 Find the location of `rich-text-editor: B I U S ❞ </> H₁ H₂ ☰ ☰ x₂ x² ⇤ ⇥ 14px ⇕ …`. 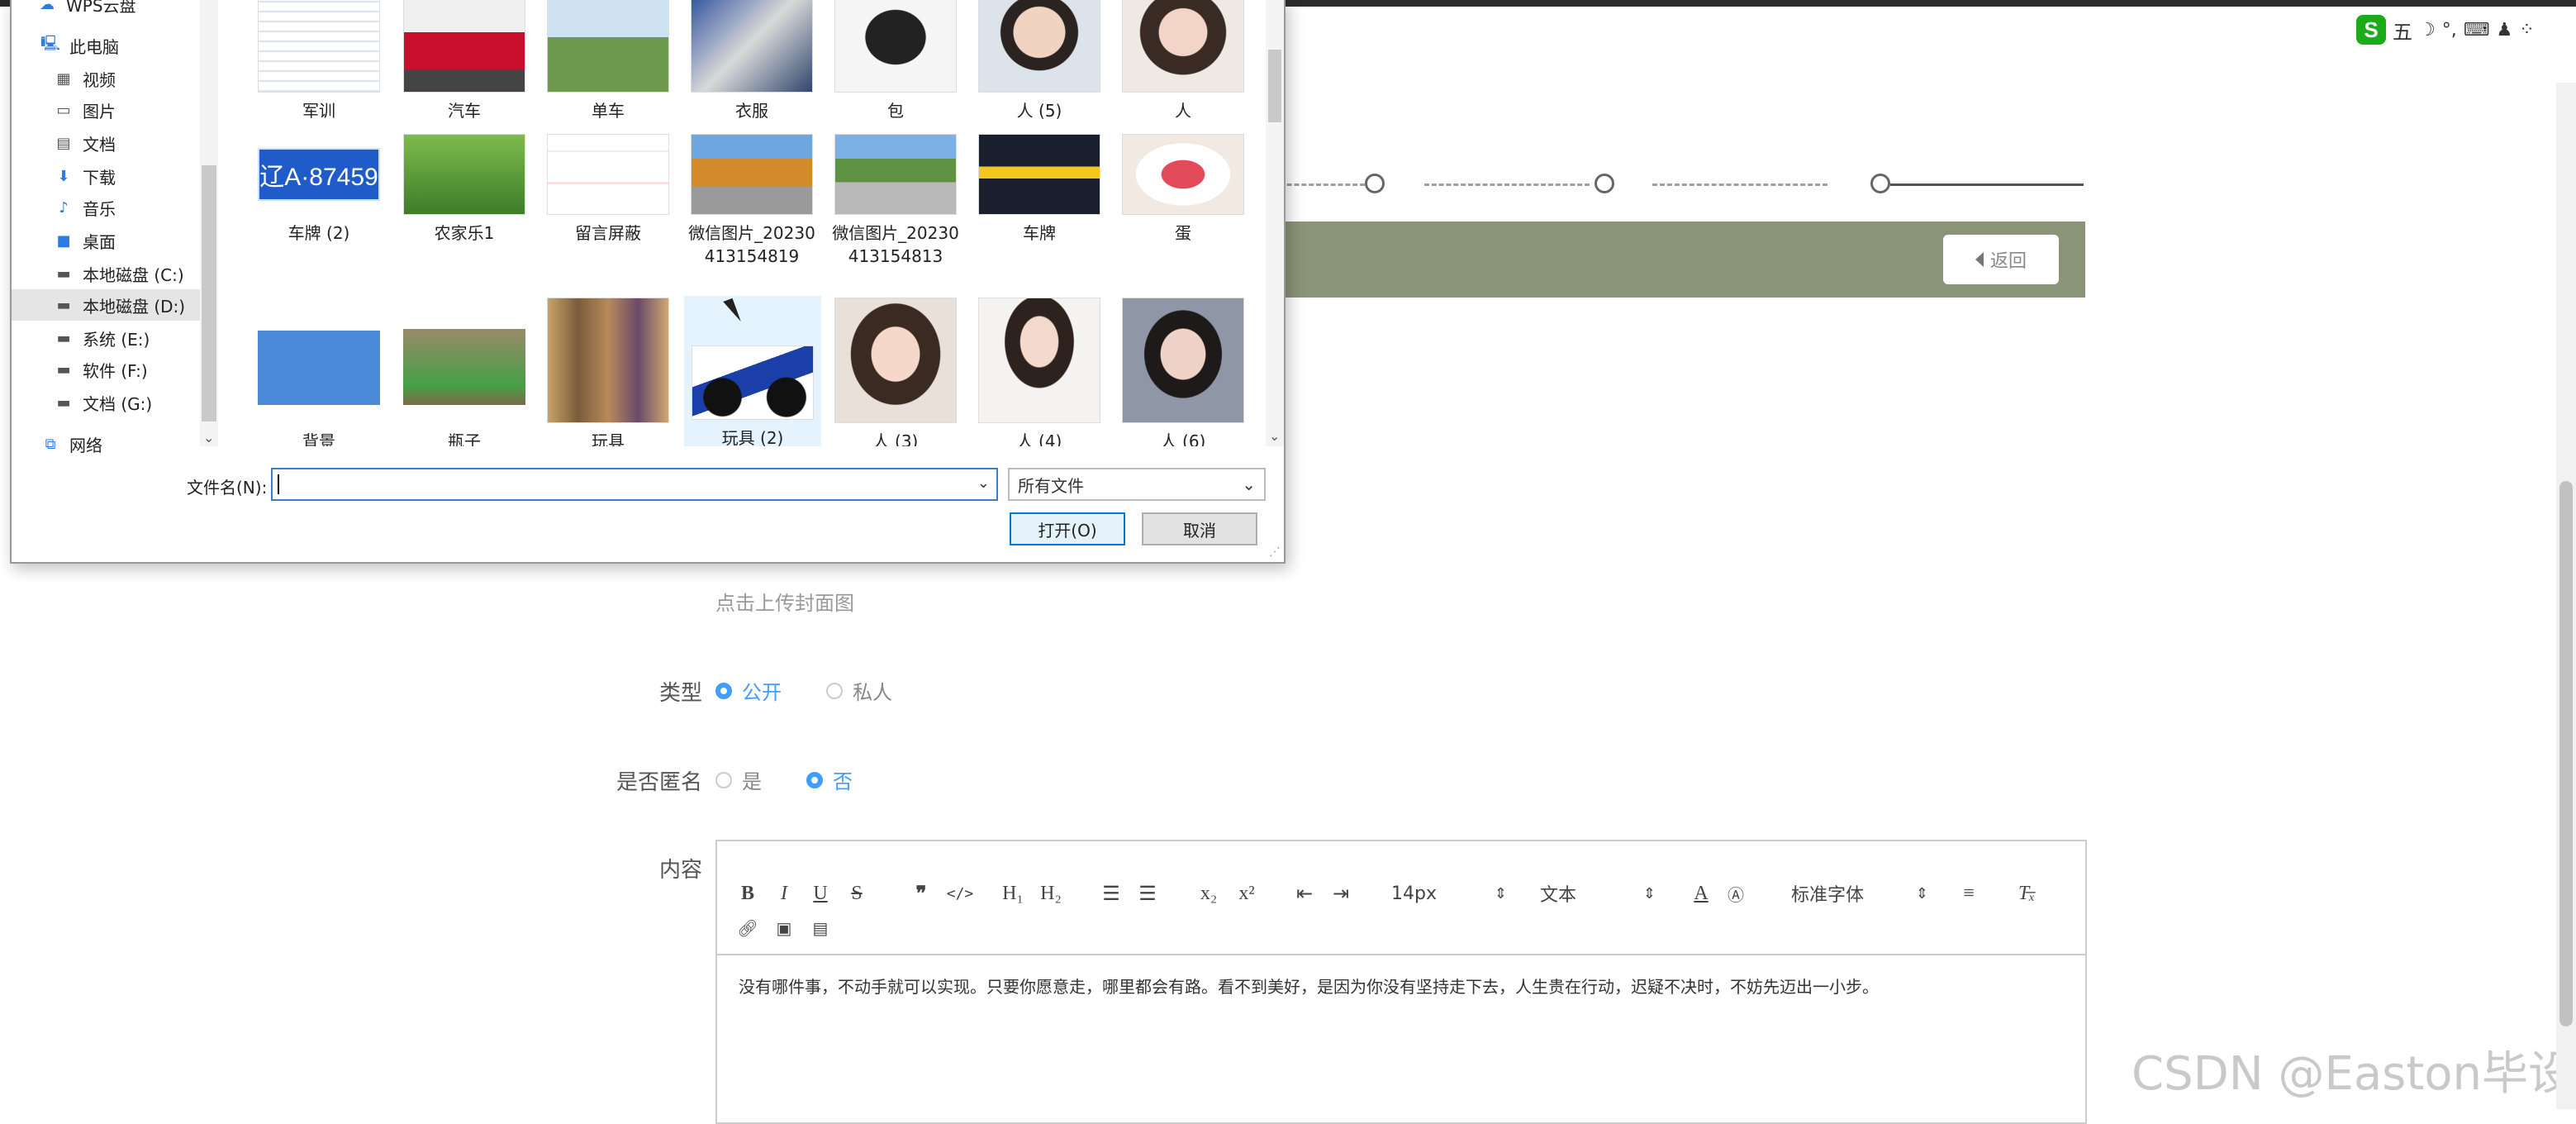

rich-text-editor: B I U S ❞ </> H₁ H₂ ☰ ☰ x₂ x² ⇤ ⇥ 14px ⇕ … is located at coordinates (1401, 982).